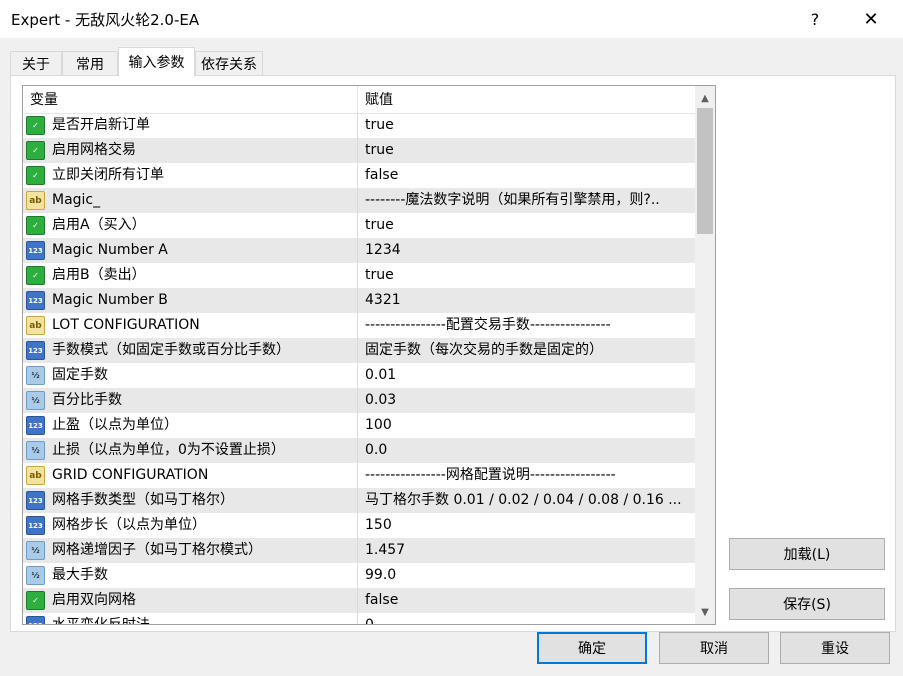 The height and width of the screenshot is (676, 903). What do you see at coordinates (171, 350) in the screenshot?
I see `parameter-name: 手数模式（如固定手数或百分比手数）` at bounding box center [171, 350].